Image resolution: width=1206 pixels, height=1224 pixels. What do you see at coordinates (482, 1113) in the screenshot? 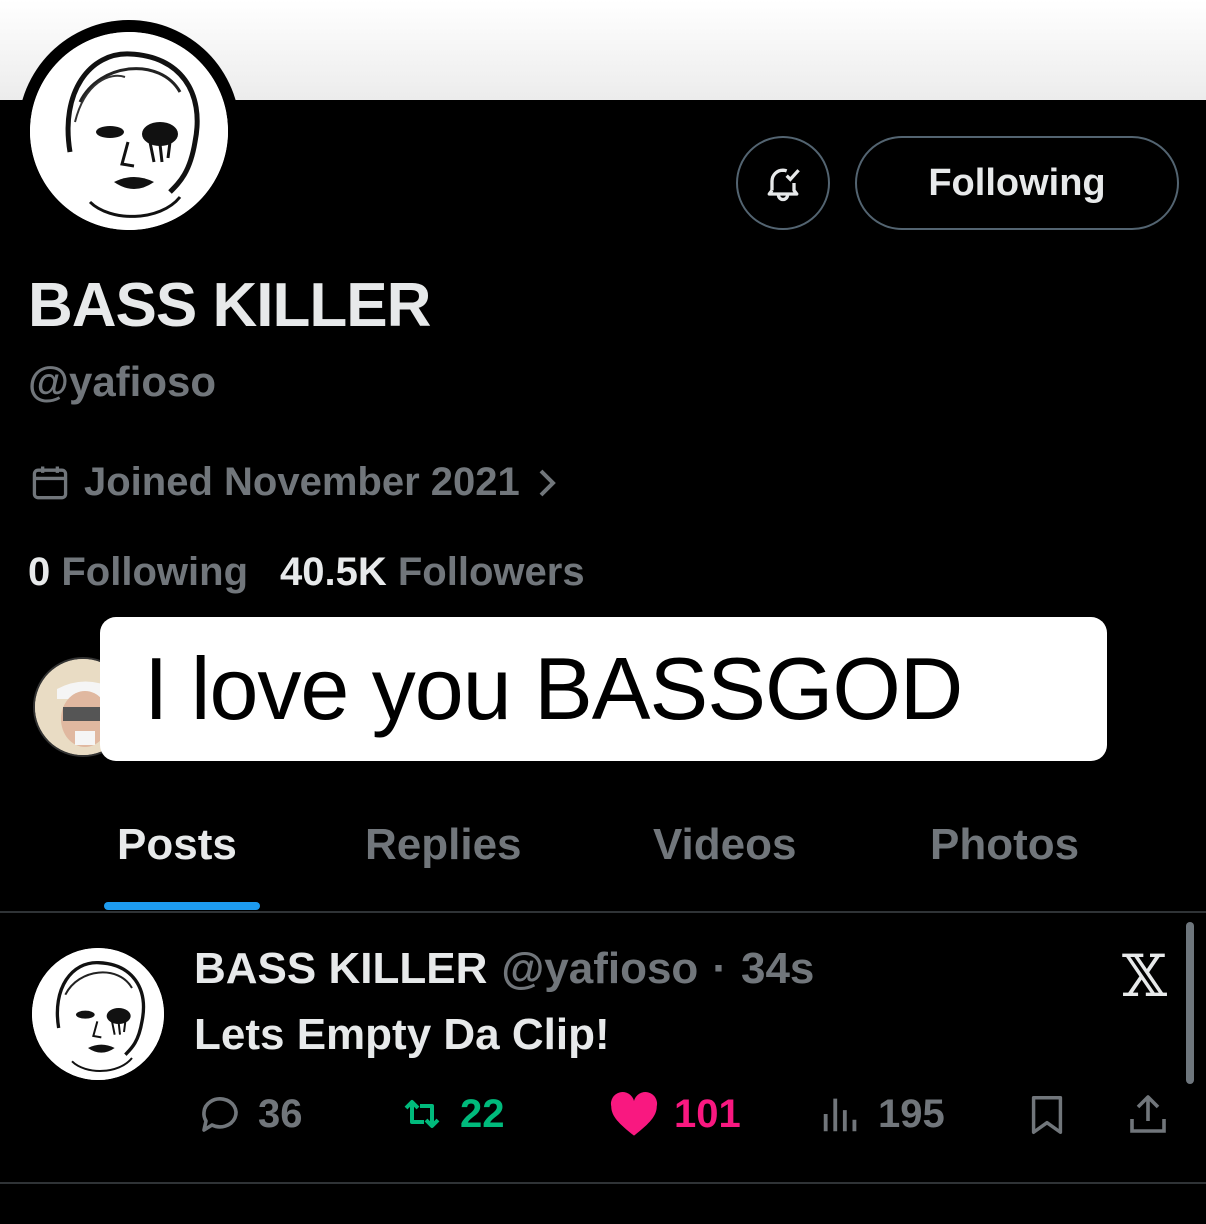
I see `repost-count: 22` at bounding box center [482, 1113].